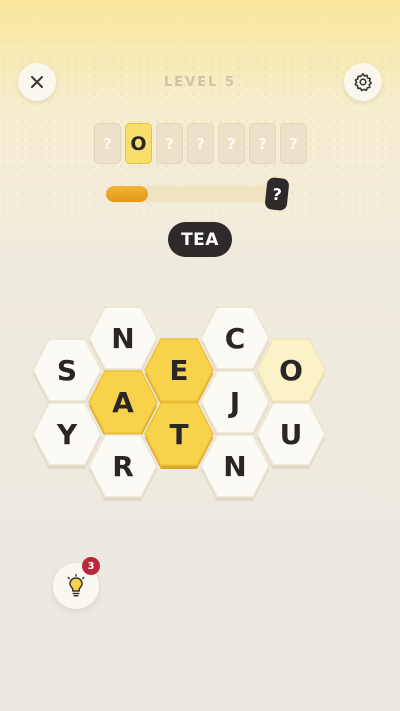  I want to click on tile-letter: N, so click(235, 466).